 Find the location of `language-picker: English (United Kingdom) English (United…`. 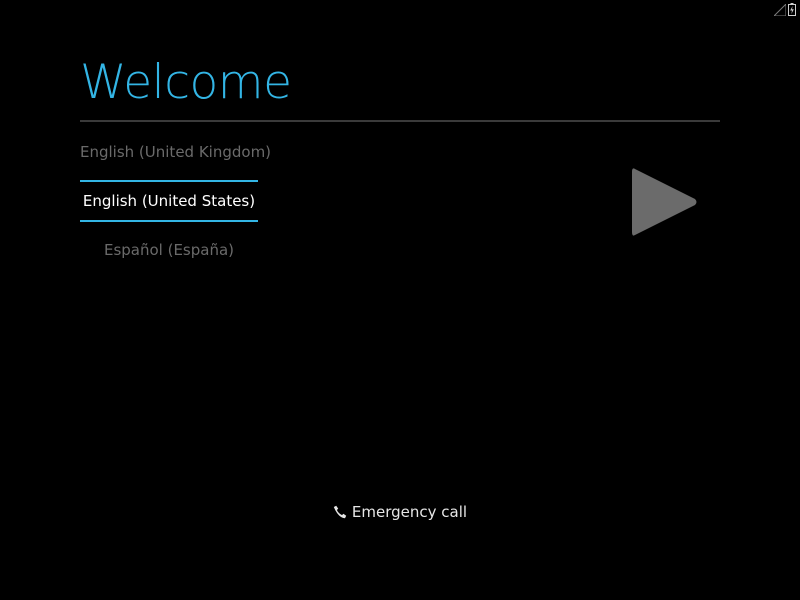

language-picker: English (United Kingdom) English (United… is located at coordinates (175, 201).